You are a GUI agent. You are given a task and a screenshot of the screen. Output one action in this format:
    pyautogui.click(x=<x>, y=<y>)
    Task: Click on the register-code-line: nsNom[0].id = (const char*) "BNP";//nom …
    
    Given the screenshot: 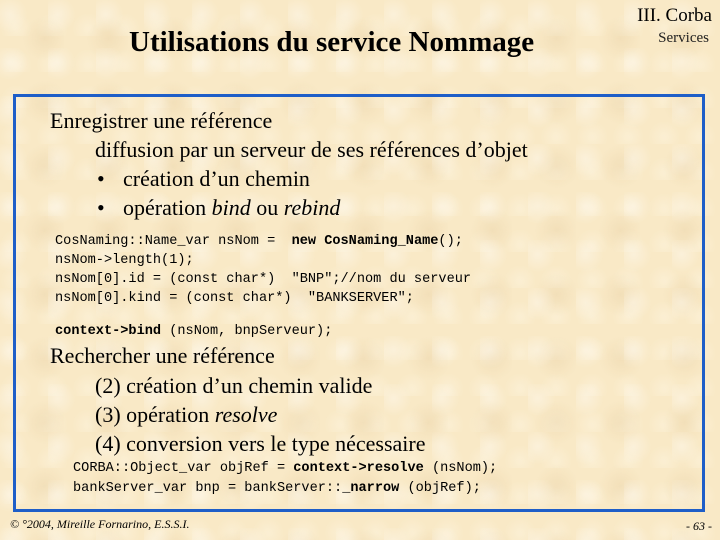 What is the action you would take?
    pyautogui.click(x=263, y=279)
    